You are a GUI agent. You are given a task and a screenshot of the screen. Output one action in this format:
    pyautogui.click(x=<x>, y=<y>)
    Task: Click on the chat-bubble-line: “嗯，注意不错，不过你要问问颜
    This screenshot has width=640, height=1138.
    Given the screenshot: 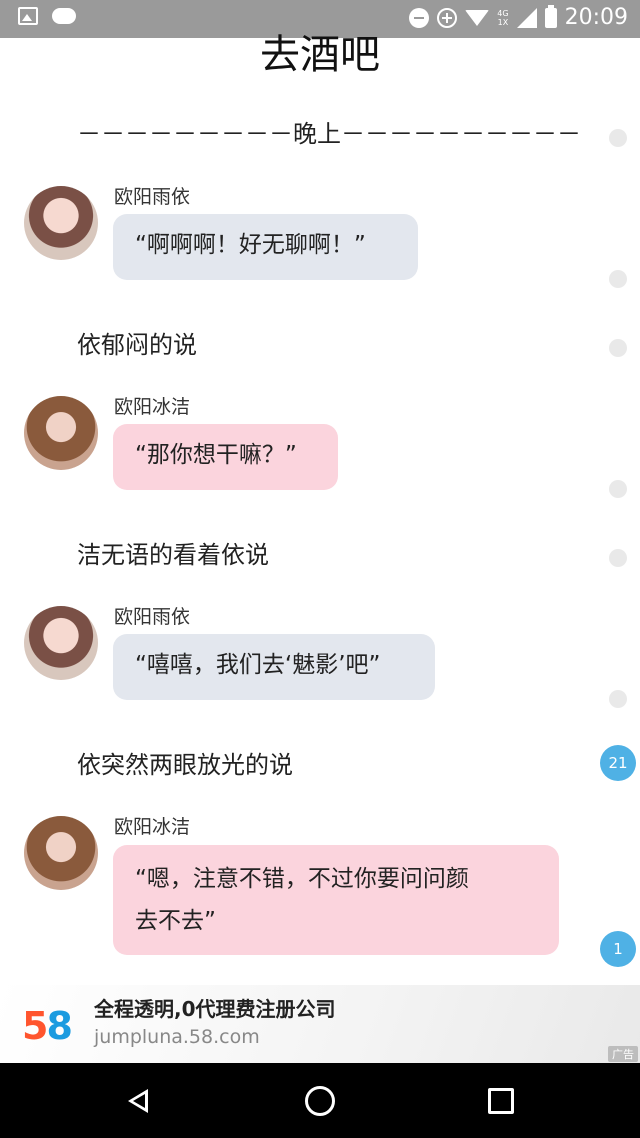 What is the action you would take?
    pyautogui.click(x=302, y=879)
    